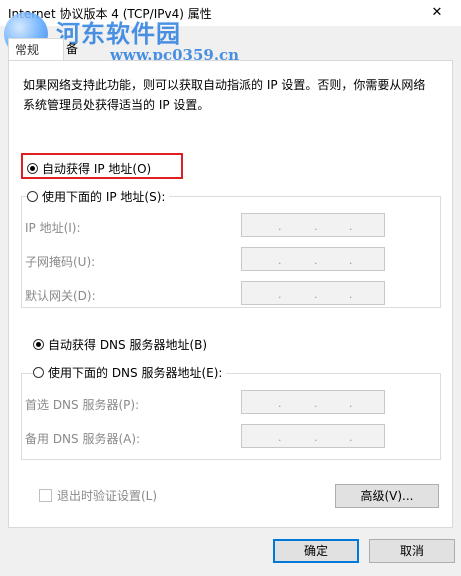 This screenshot has width=461, height=576. Describe the element at coordinates (72, 80) in the screenshot. I see `tab-alternate-config: 备用配置` at that location.